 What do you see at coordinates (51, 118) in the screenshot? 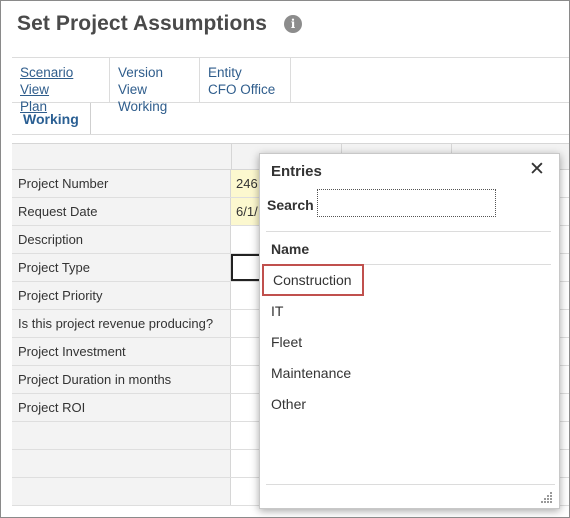
I see `tab-working: Working` at bounding box center [51, 118].